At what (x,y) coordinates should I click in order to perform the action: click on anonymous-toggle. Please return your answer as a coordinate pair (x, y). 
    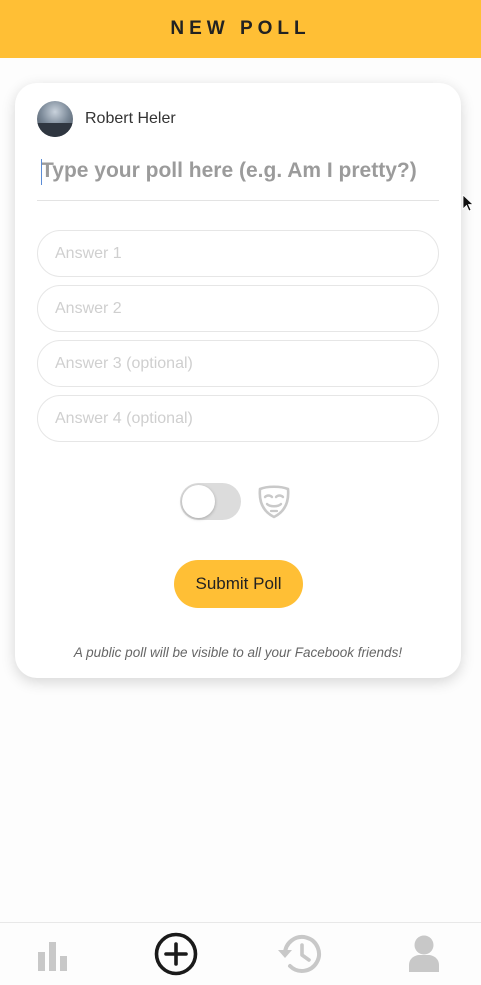
    Looking at the image, I should click on (210, 501).